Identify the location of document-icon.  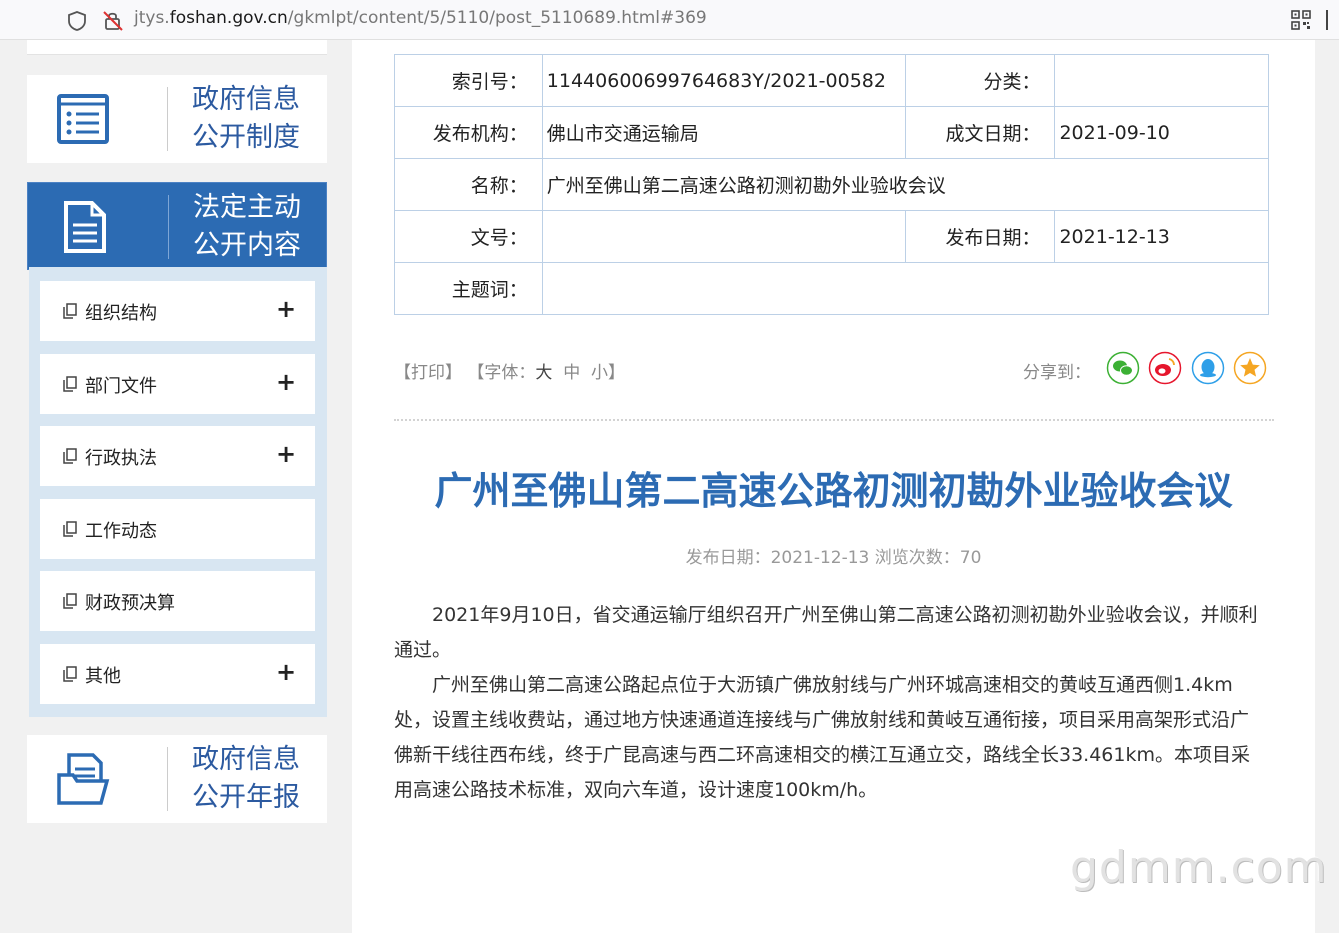
(85, 227).